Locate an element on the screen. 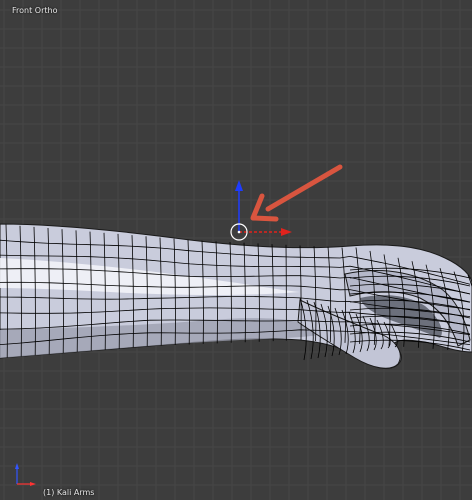  gizmo-z-axis-arrowhead-icon is located at coordinates (239, 185).